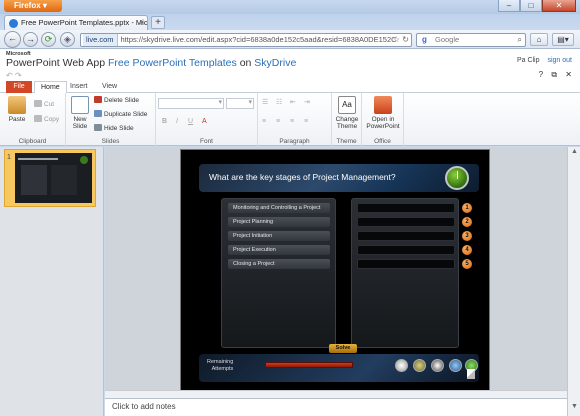 The height and width of the screenshot is (416, 580). What do you see at coordinates (279, 250) in the screenshot?
I see `stage-item: Project Execution` at bounding box center [279, 250].